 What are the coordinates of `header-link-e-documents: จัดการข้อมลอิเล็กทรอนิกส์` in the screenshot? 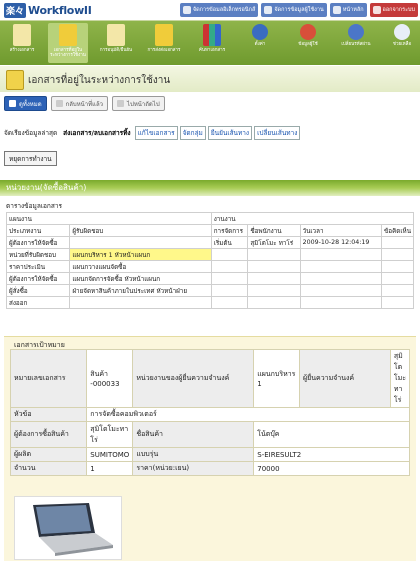 It's located at (219, 10).